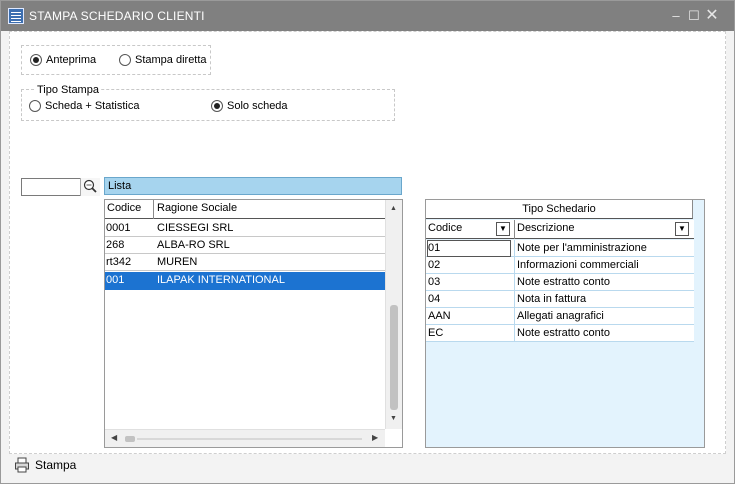 This screenshot has height=484, width=735. What do you see at coordinates (114, 437) in the screenshot?
I see `scroll-left-icon: ◀` at bounding box center [114, 437].